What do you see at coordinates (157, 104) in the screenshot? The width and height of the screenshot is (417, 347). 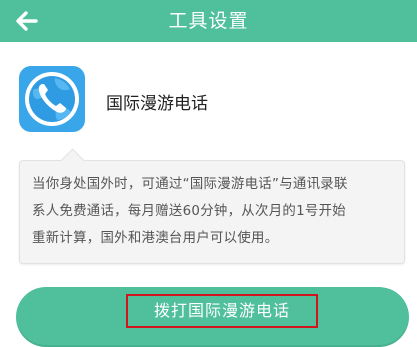 I see `app-name: 国际漫游电话` at bounding box center [157, 104].